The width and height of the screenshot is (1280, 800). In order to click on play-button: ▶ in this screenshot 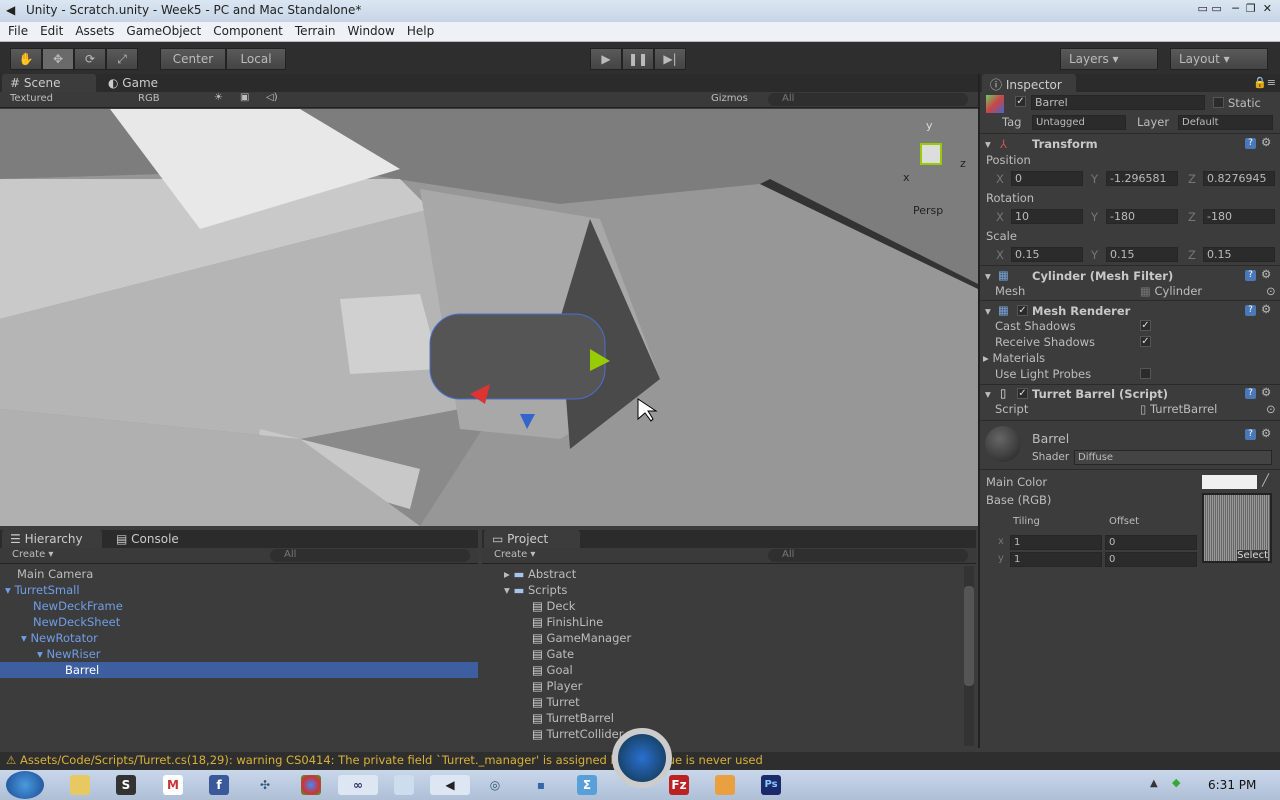, I will do `click(606, 59)`.